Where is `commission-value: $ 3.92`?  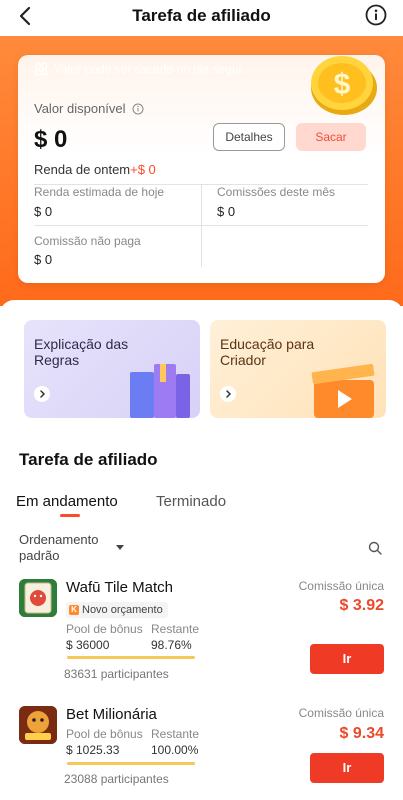
commission-value: $ 3.92 is located at coordinates (361, 605).